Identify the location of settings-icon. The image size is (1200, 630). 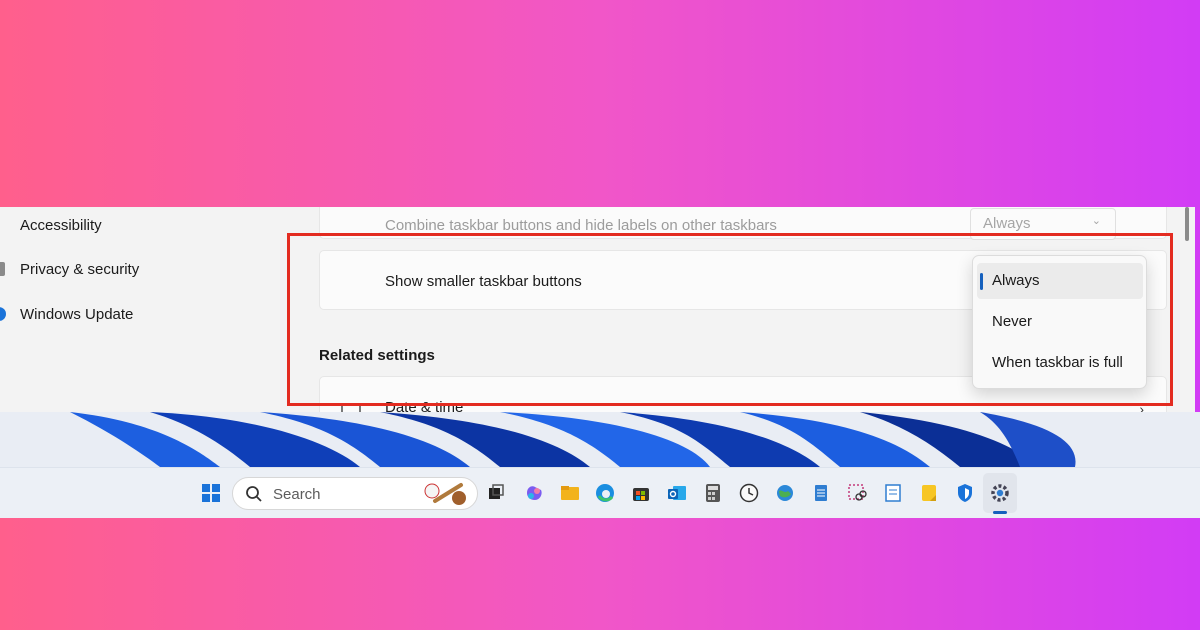
(1000, 493).